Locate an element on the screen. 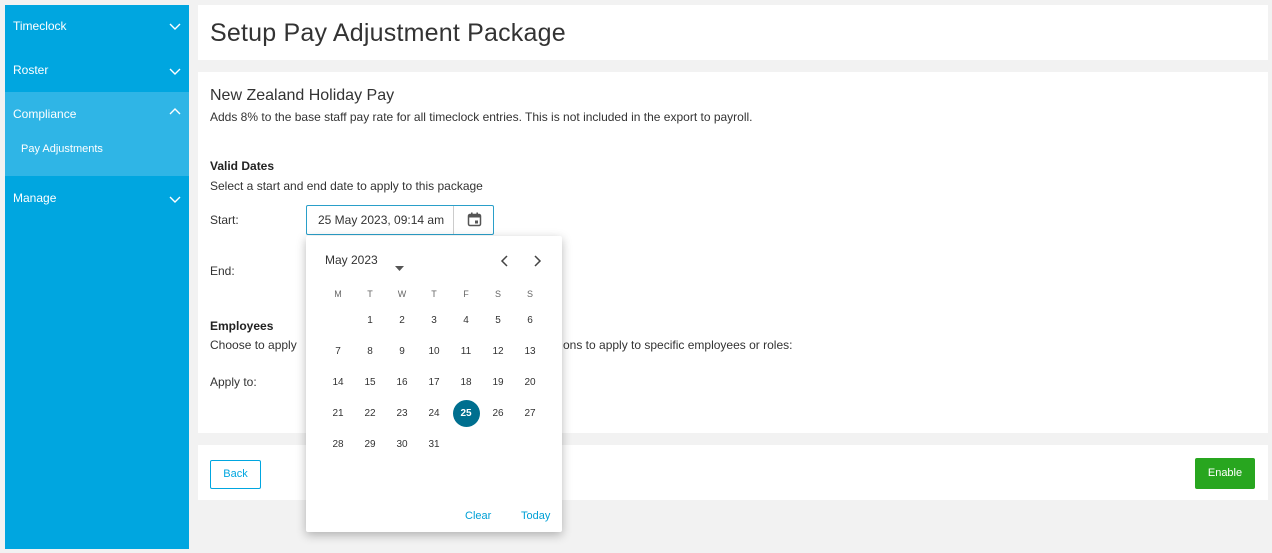  sidebar-item-roster: Roster is located at coordinates (97, 70).